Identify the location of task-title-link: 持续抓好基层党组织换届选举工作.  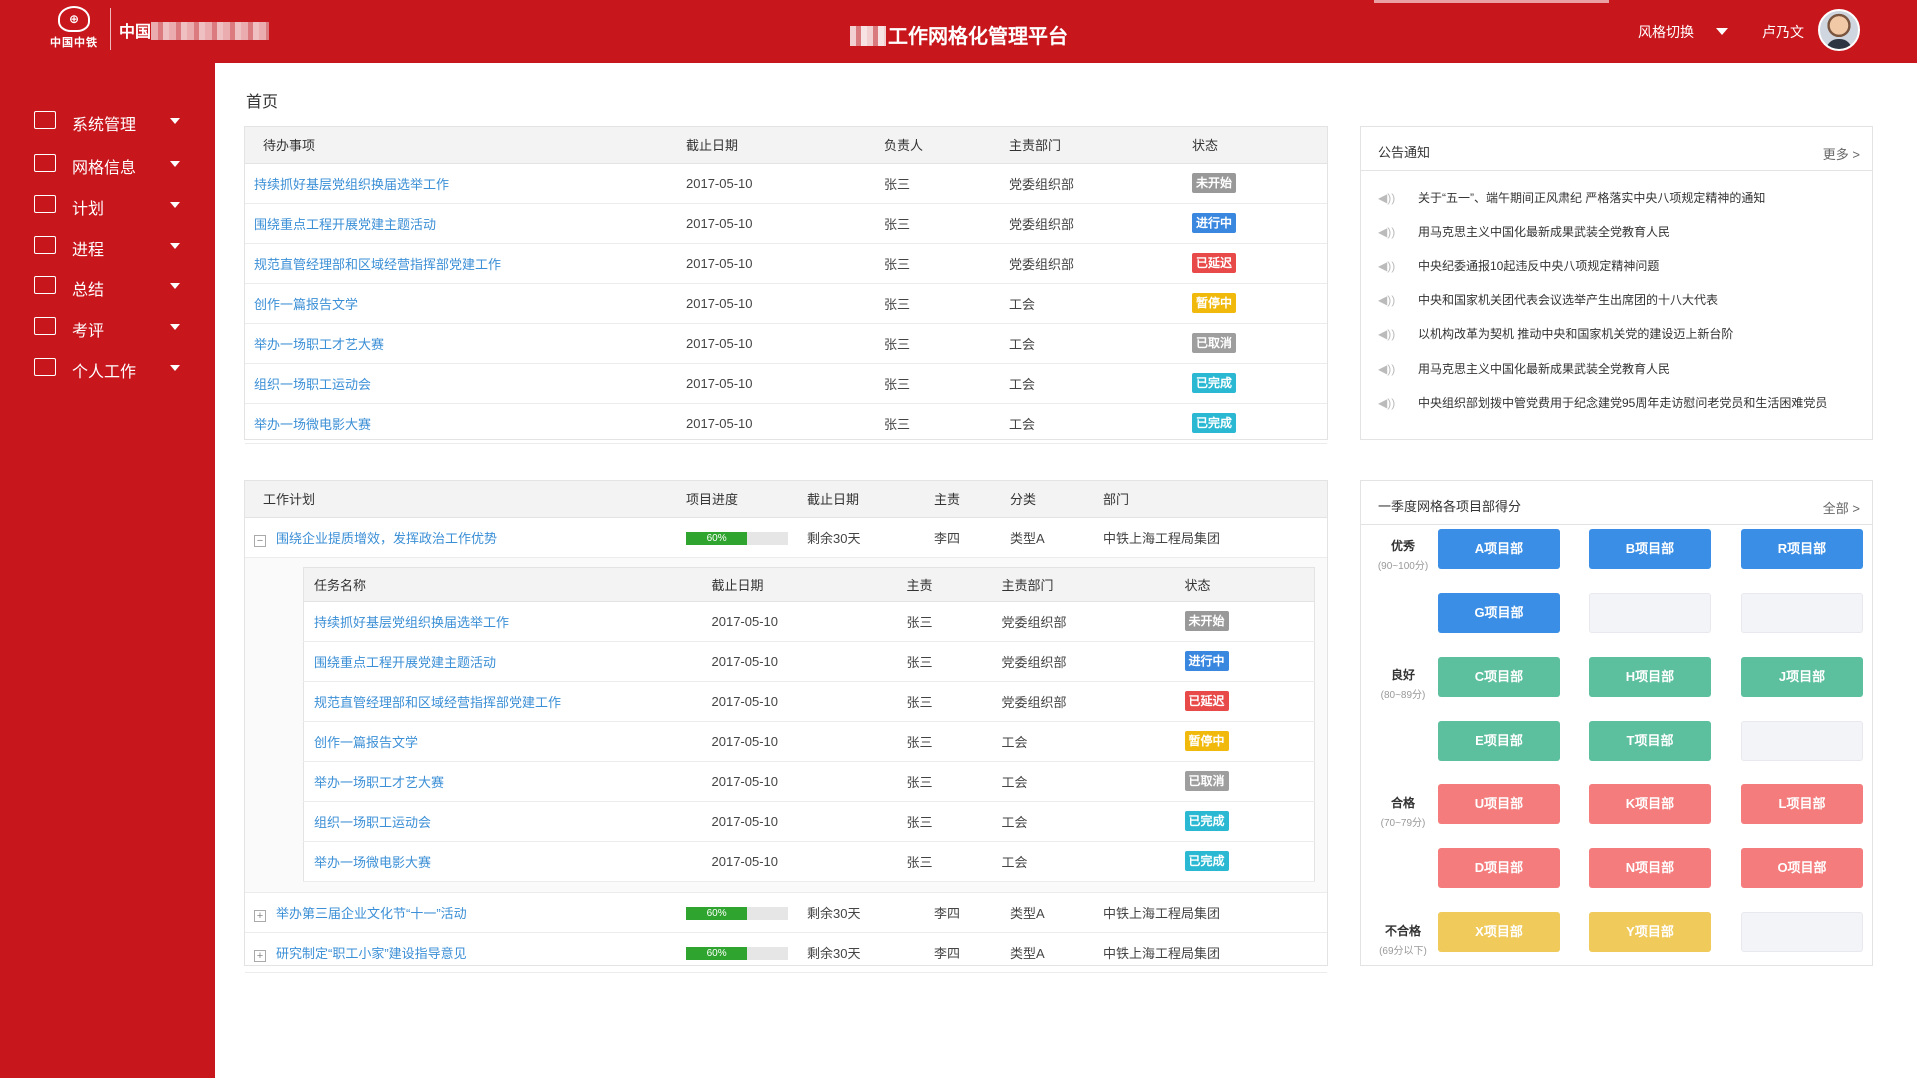
(507, 621).